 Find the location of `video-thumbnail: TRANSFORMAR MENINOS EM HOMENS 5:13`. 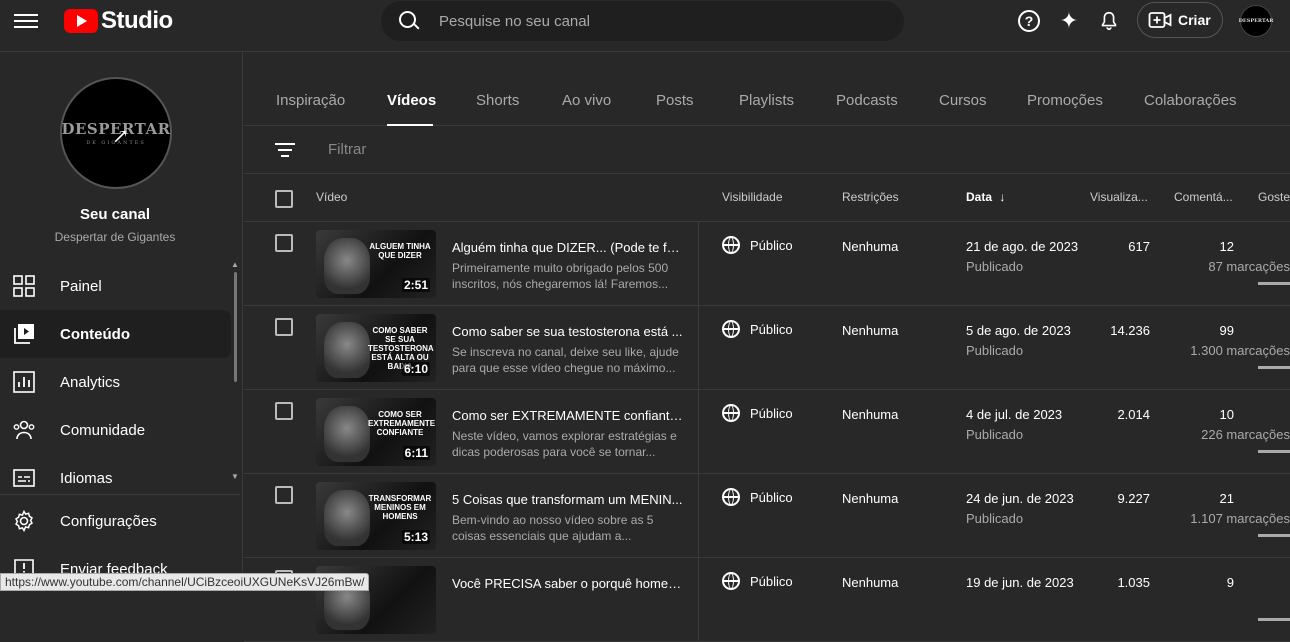

video-thumbnail: TRANSFORMAR MENINOS EM HOMENS 5:13 is located at coordinates (376, 516).